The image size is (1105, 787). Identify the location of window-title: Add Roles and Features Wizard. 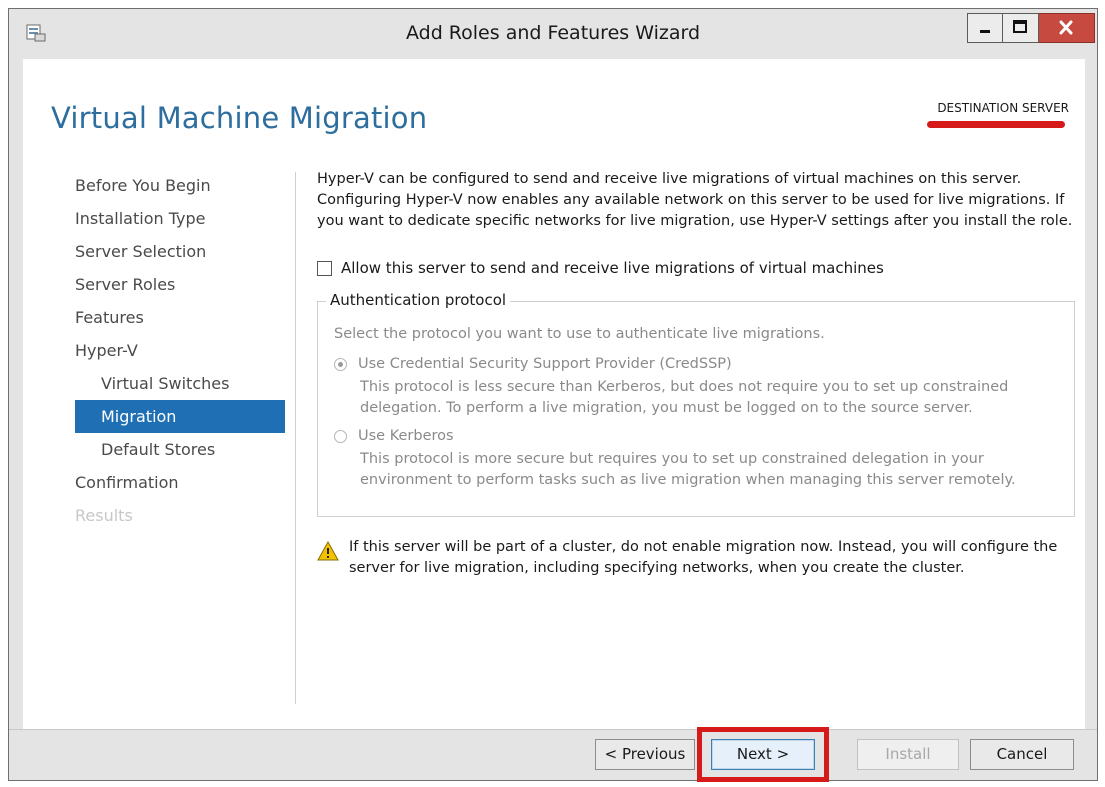
(553, 33).